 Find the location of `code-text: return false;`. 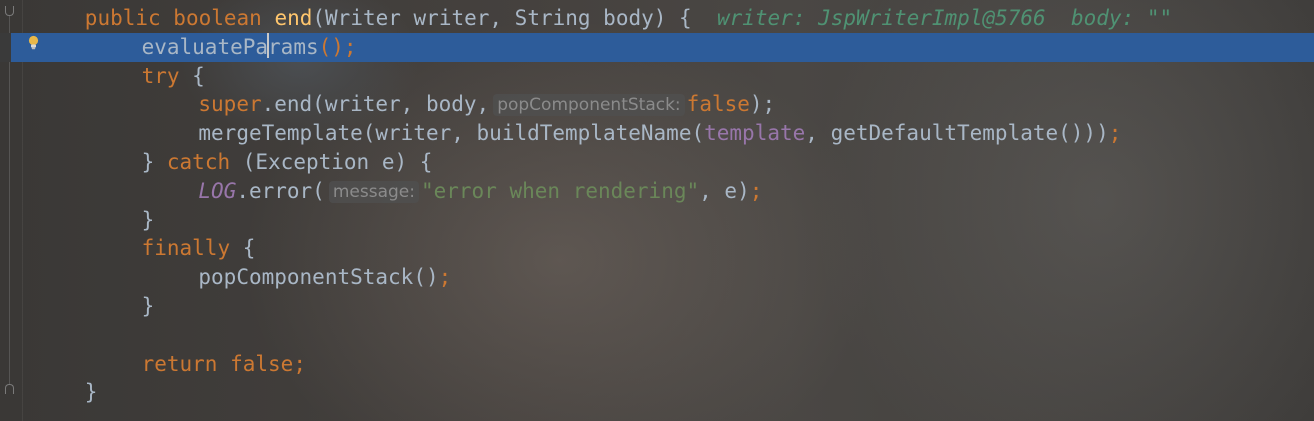

code-text: return false; is located at coordinates (224, 364).